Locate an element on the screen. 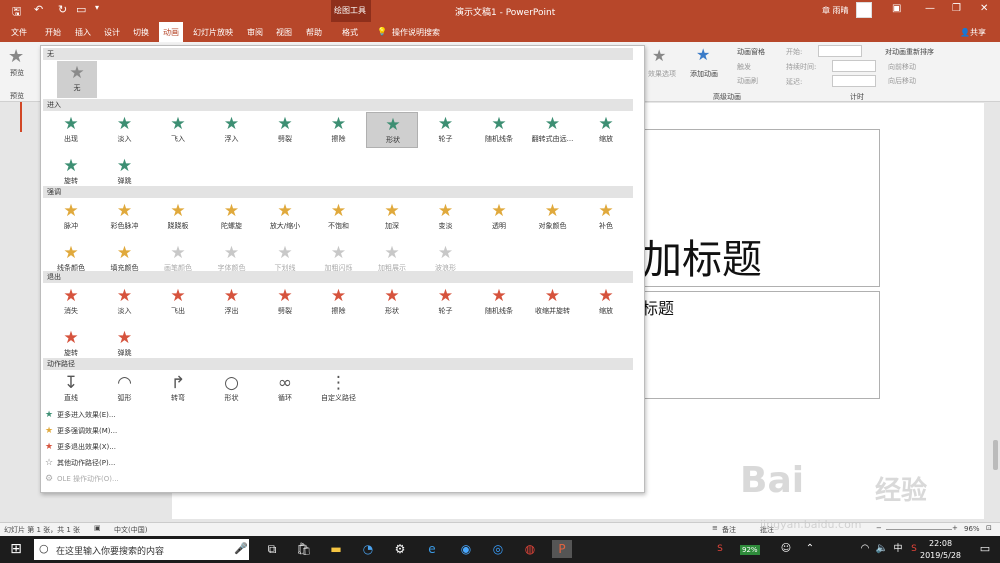 This screenshot has height=563, width=1000. microphone-icon: 🎤 is located at coordinates (241, 548).